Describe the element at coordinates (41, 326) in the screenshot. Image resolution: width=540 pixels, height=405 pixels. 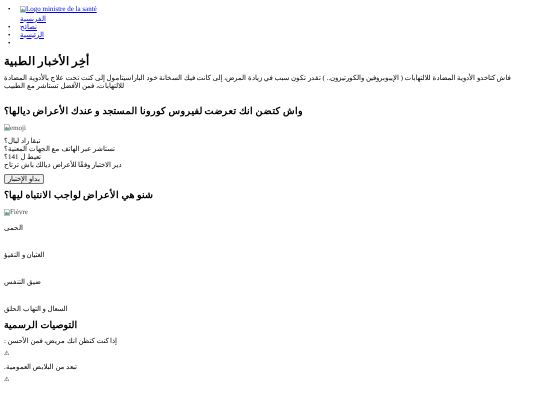
I see `section-heading: التوصيات الرسمية` at that location.